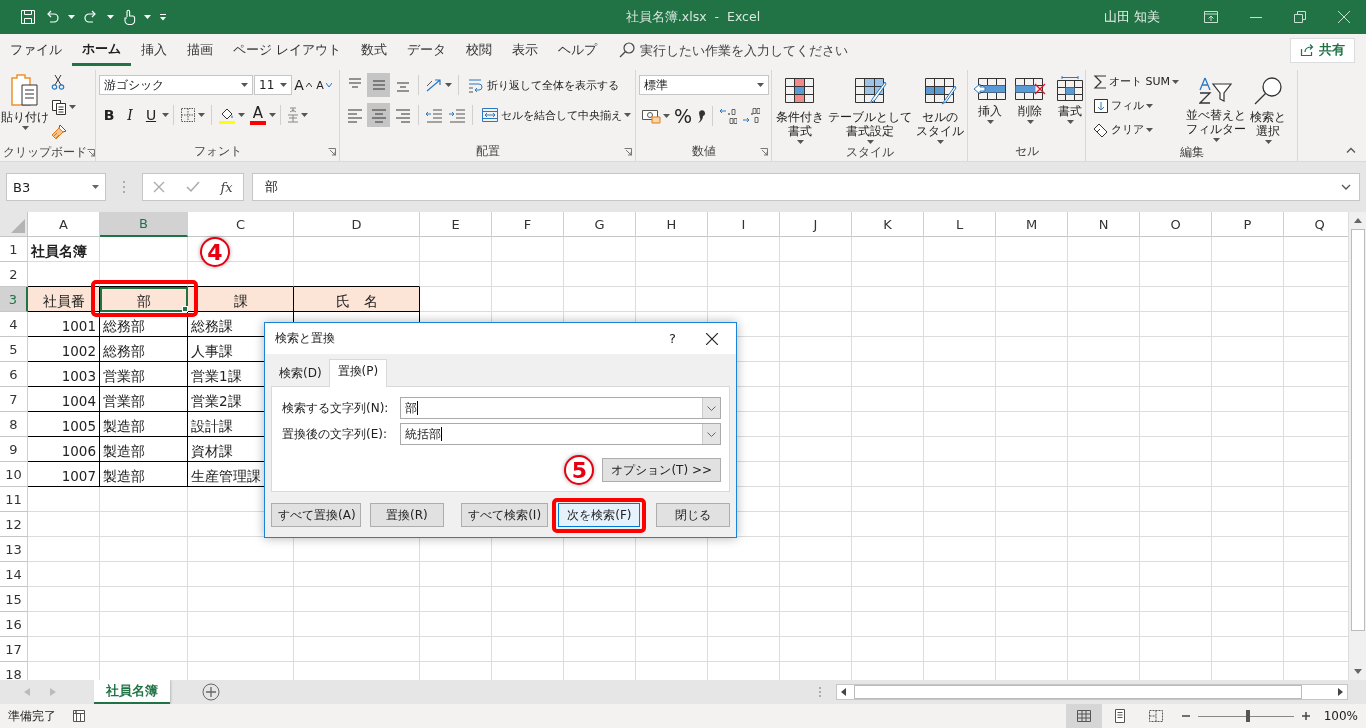  What do you see at coordinates (79, 716) in the screenshot?
I see `macro-record-icon` at bounding box center [79, 716].